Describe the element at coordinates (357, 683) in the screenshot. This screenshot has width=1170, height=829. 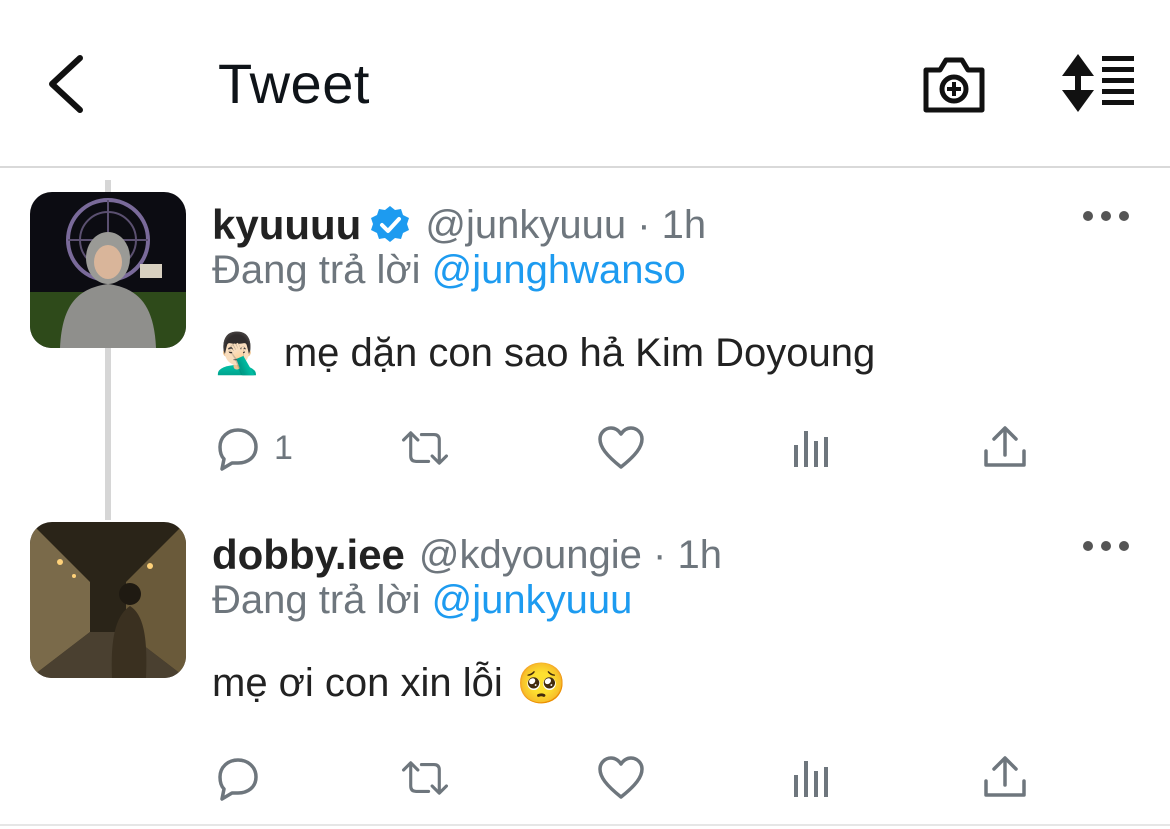
I see `tweet-body: mẹ ơi con xin lỗi` at that location.